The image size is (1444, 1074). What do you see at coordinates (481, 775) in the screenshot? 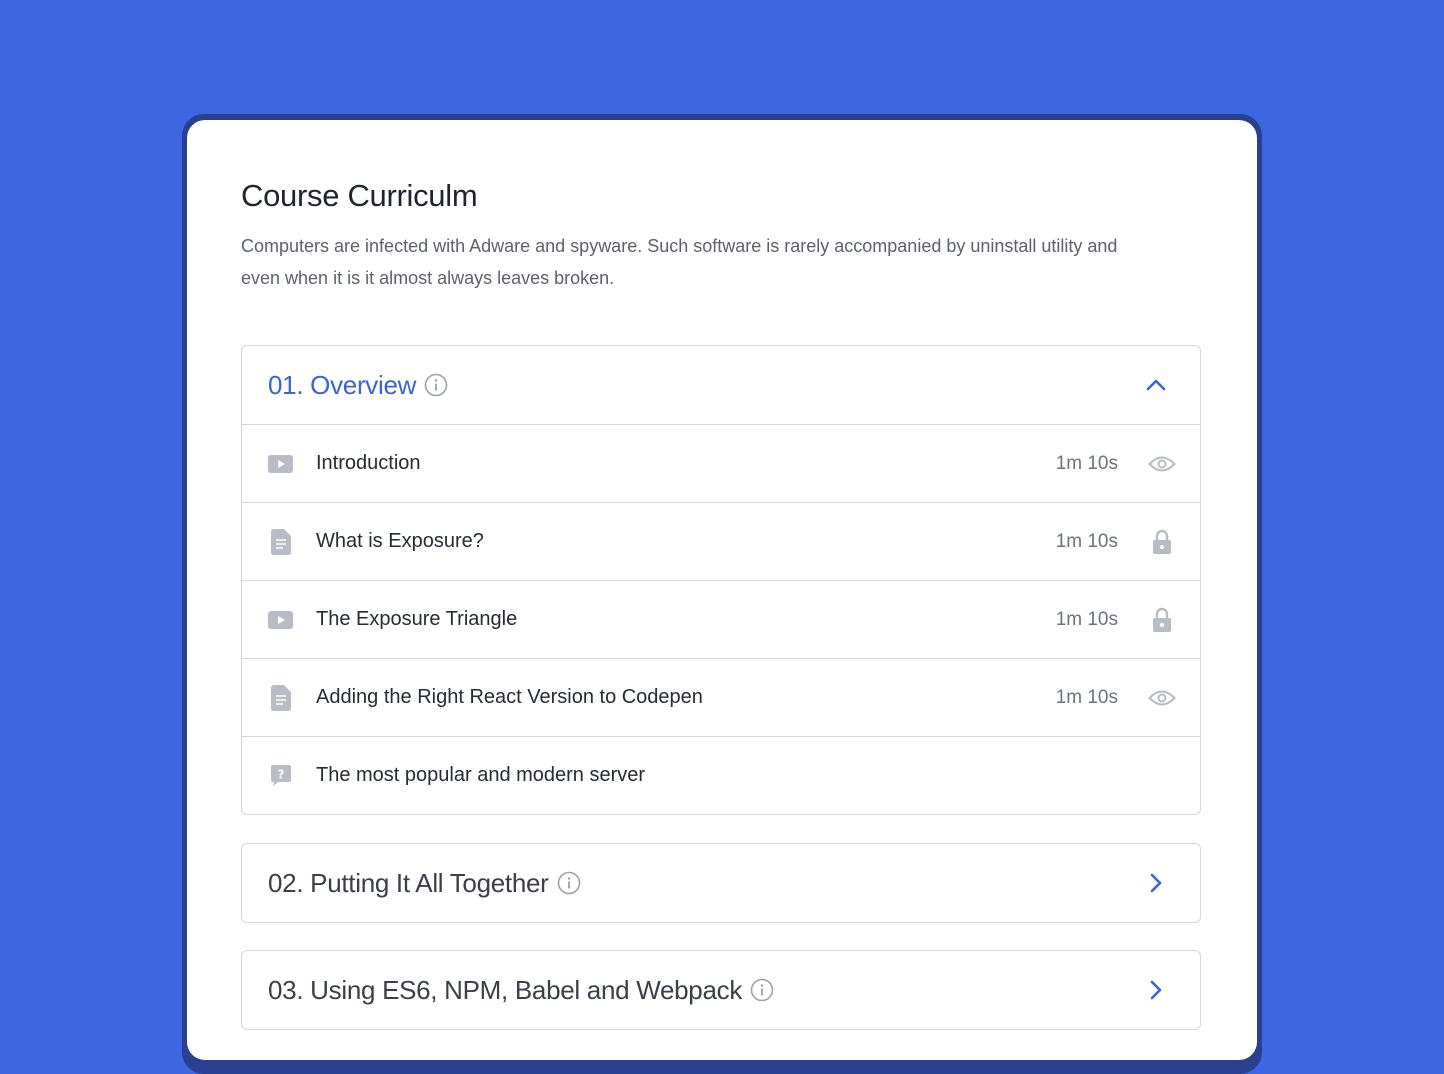
I see `lesson-title: The most popular and modern server` at bounding box center [481, 775].